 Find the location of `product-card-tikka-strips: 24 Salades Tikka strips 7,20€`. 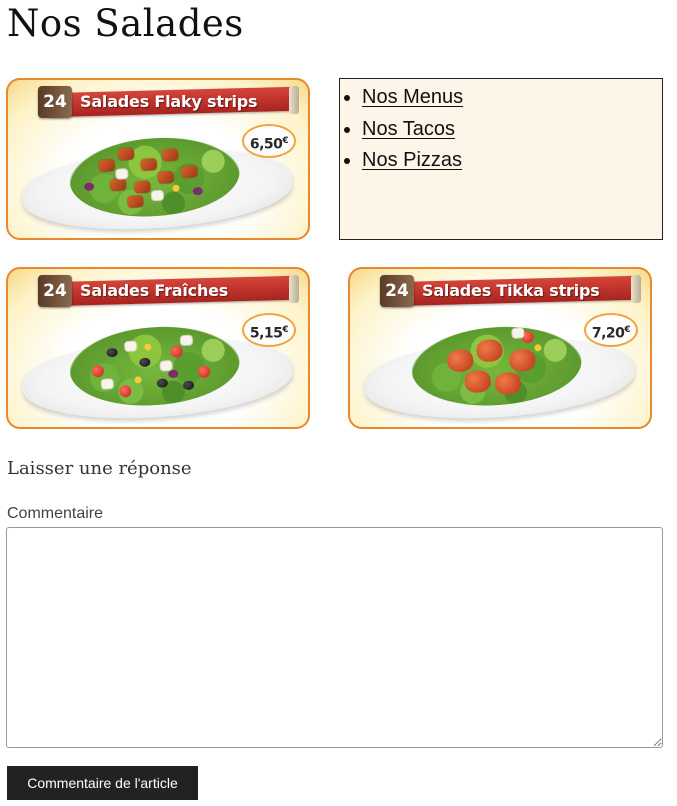

product-card-tikka-strips: 24 Salades Tikka strips 7,20€ is located at coordinates (500, 348).